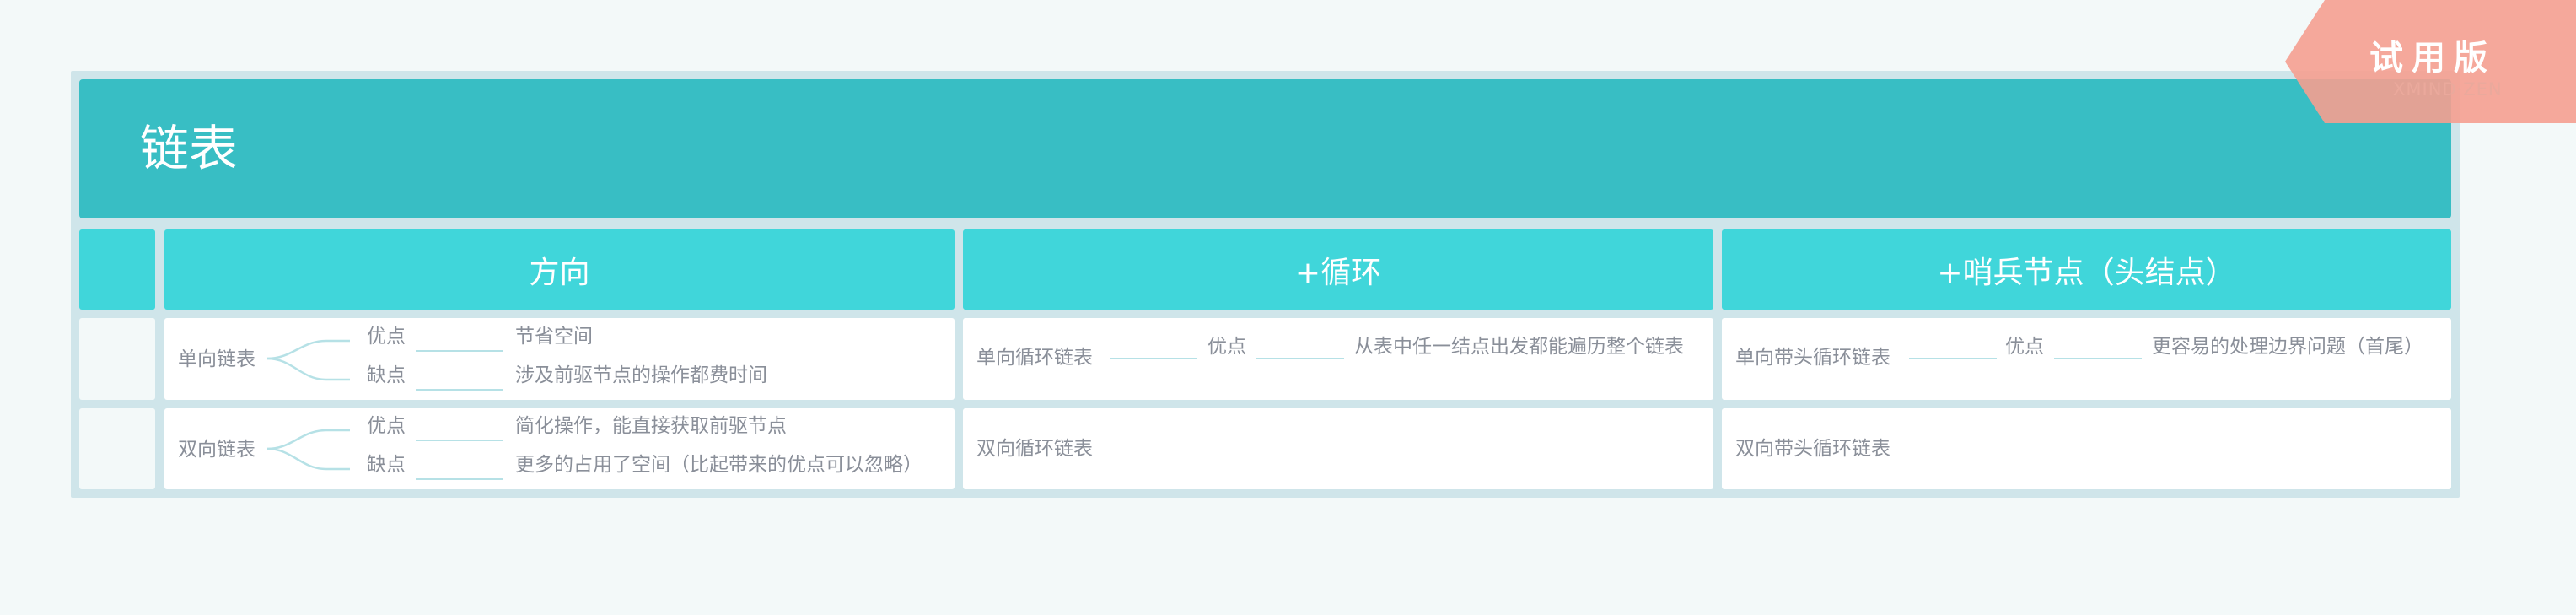 This screenshot has height=615, width=2576. Describe the element at coordinates (217, 449) in the screenshot. I see `topic-node: 双向链表` at that location.